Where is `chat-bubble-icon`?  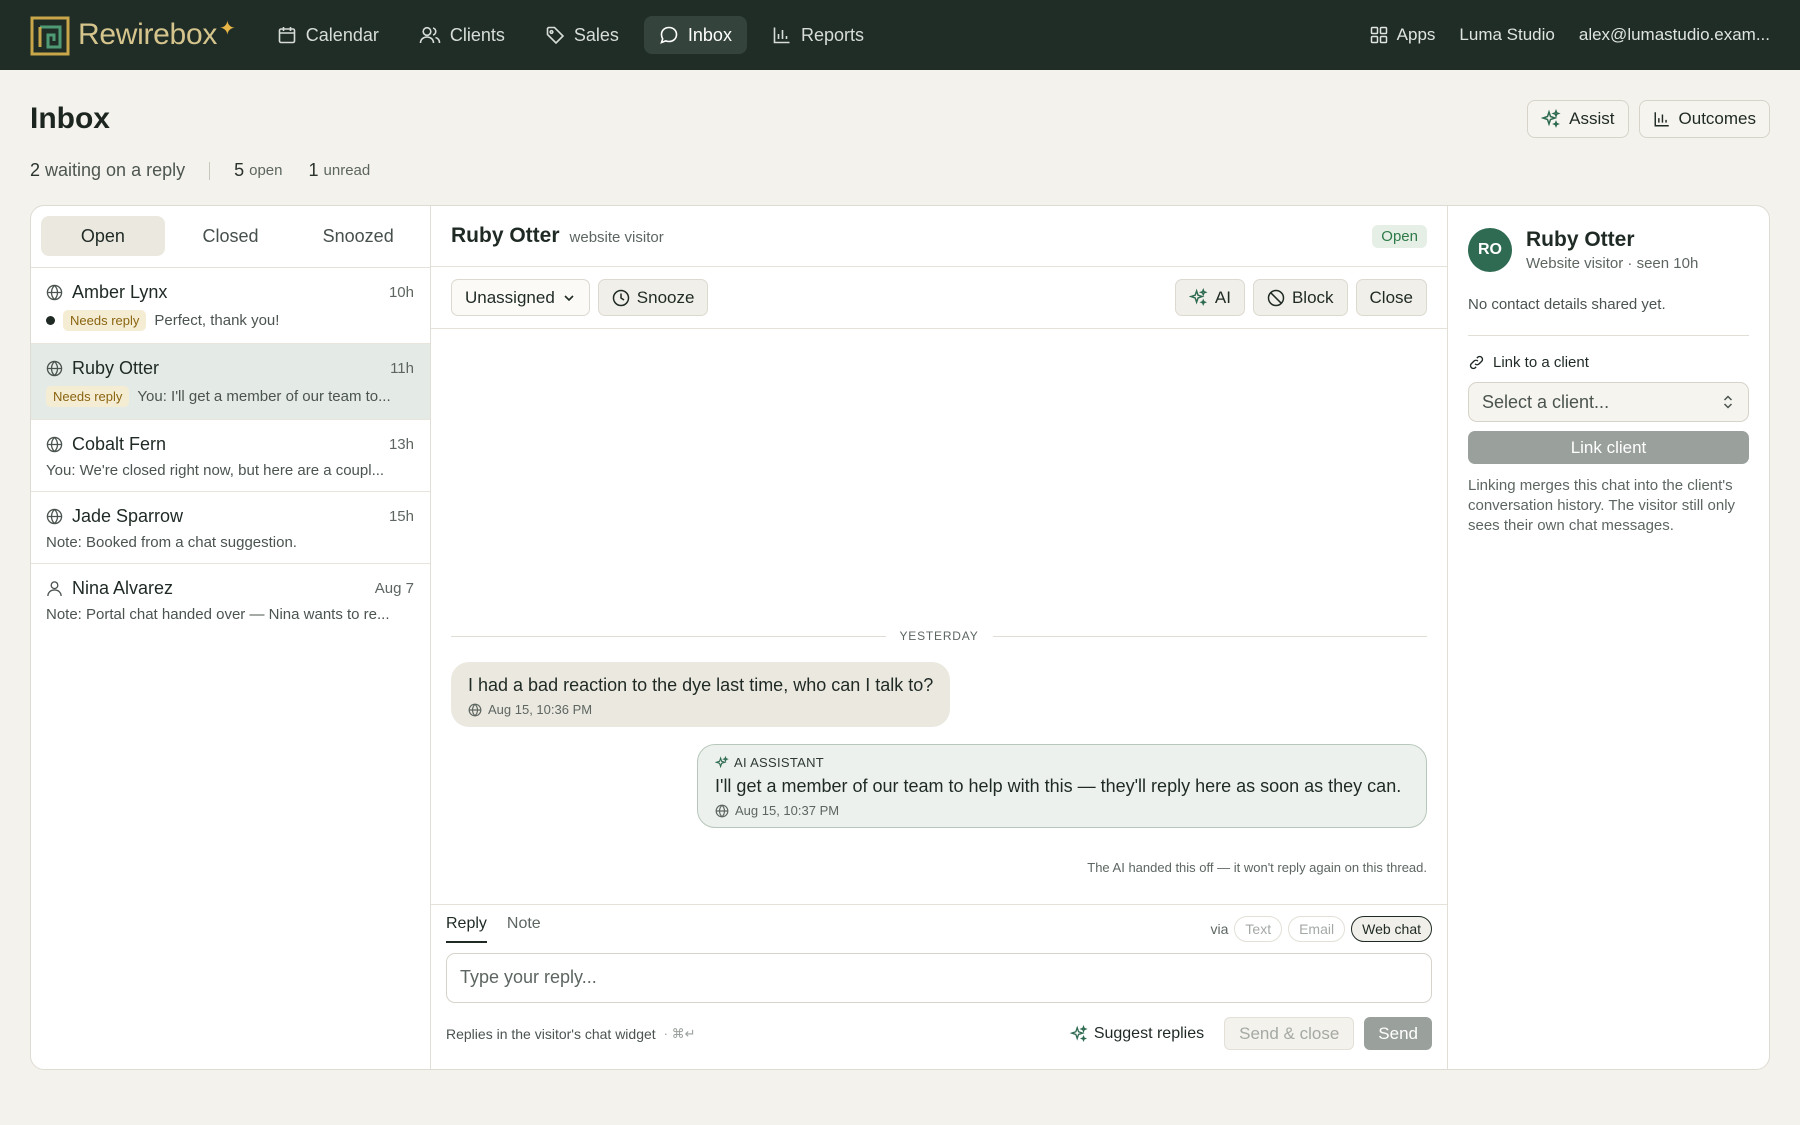
chat-bubble-icon is located at coordinates (669, 35).